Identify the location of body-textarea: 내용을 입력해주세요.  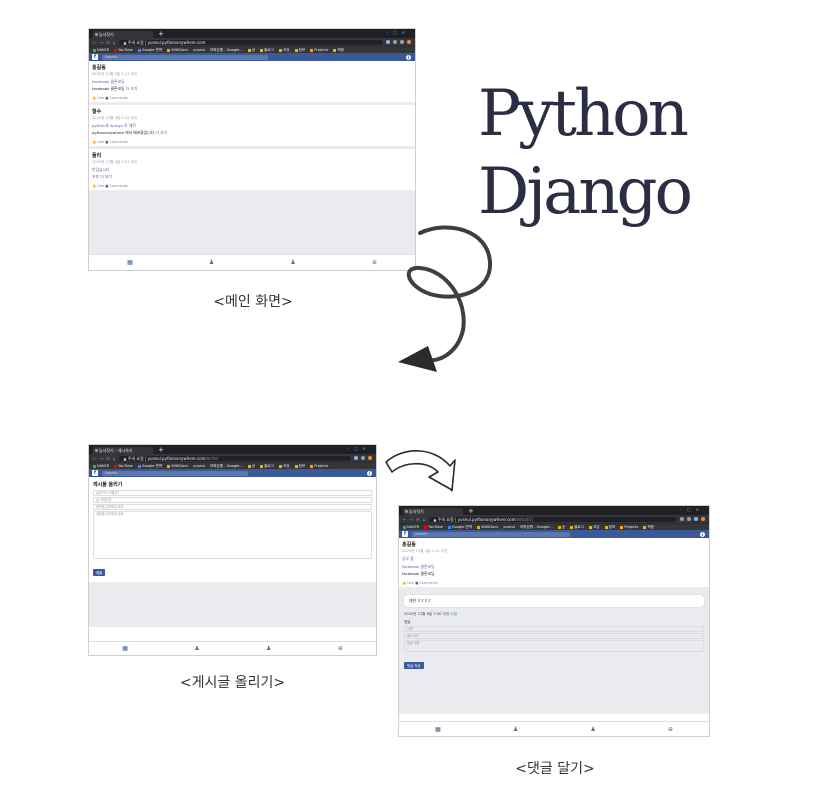
(232, 535).